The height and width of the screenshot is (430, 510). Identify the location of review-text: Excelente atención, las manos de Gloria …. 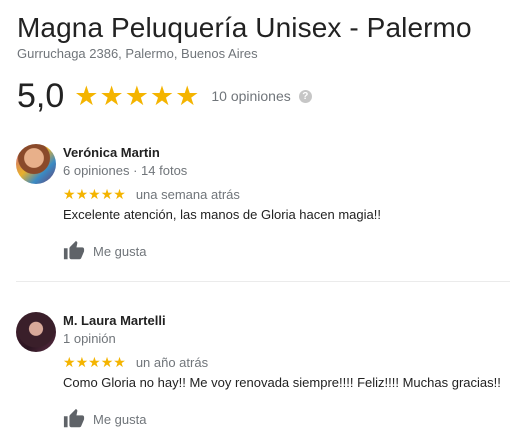
(222, 214).